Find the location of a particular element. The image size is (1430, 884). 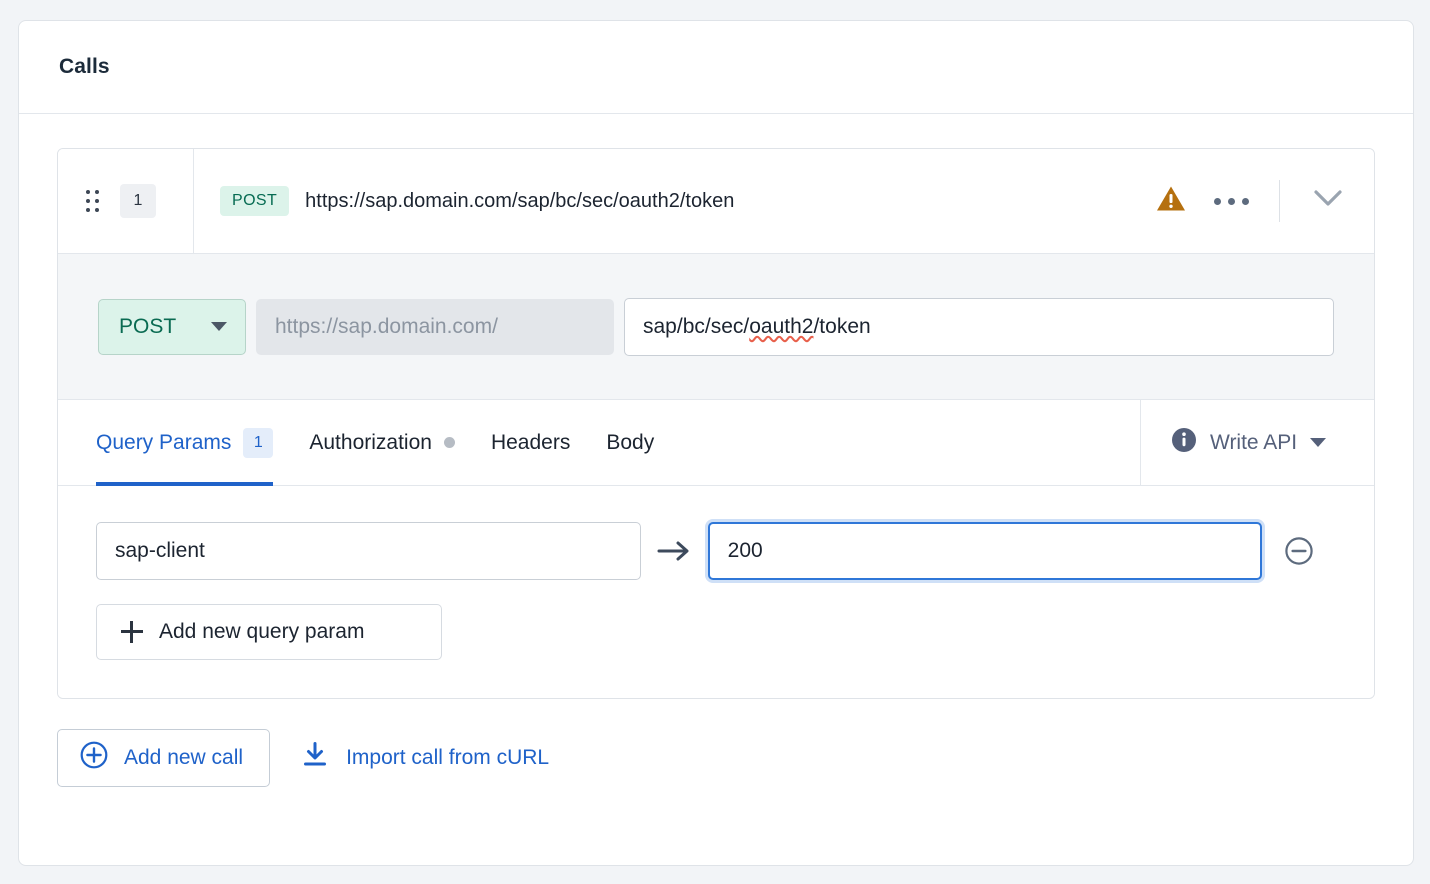

method-select-value: POST is located at coordinates (148, 326).